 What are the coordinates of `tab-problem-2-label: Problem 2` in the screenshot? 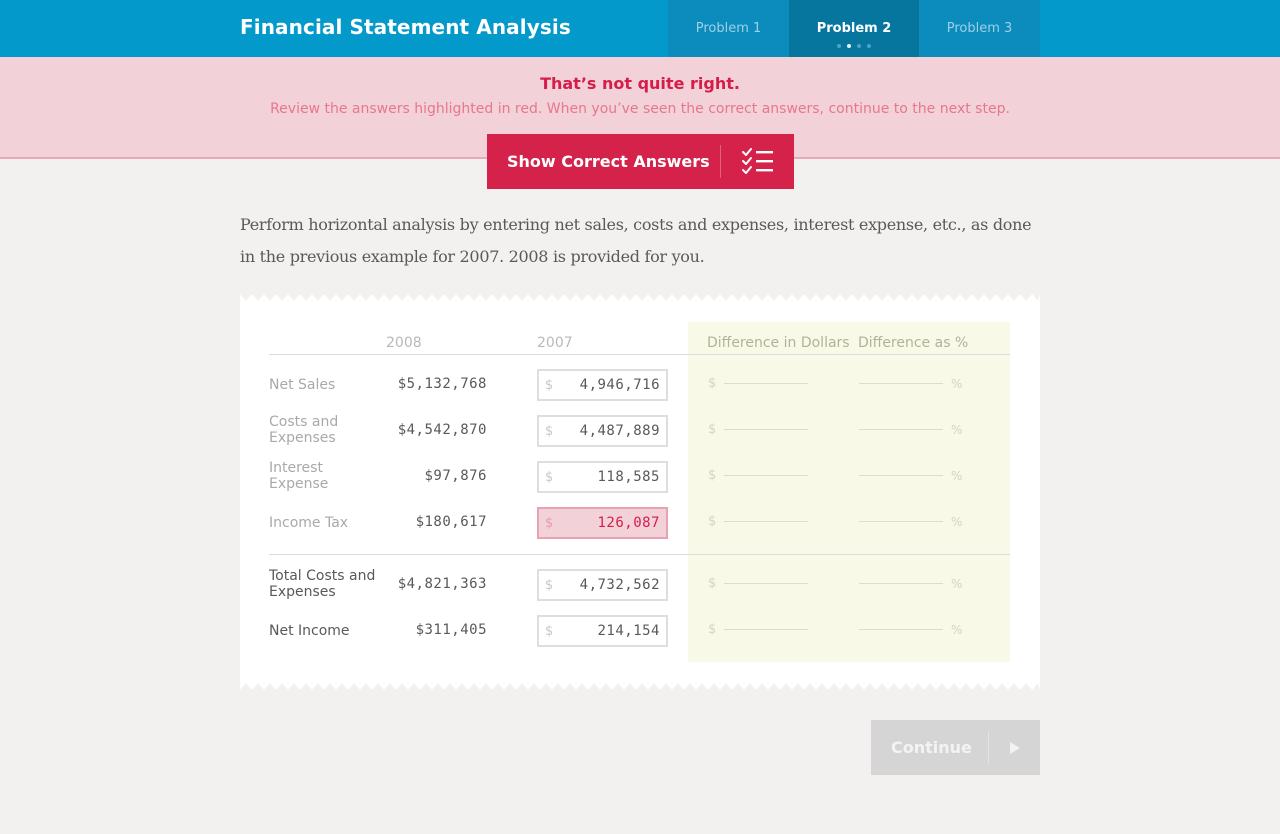 It's located at (854, 28).